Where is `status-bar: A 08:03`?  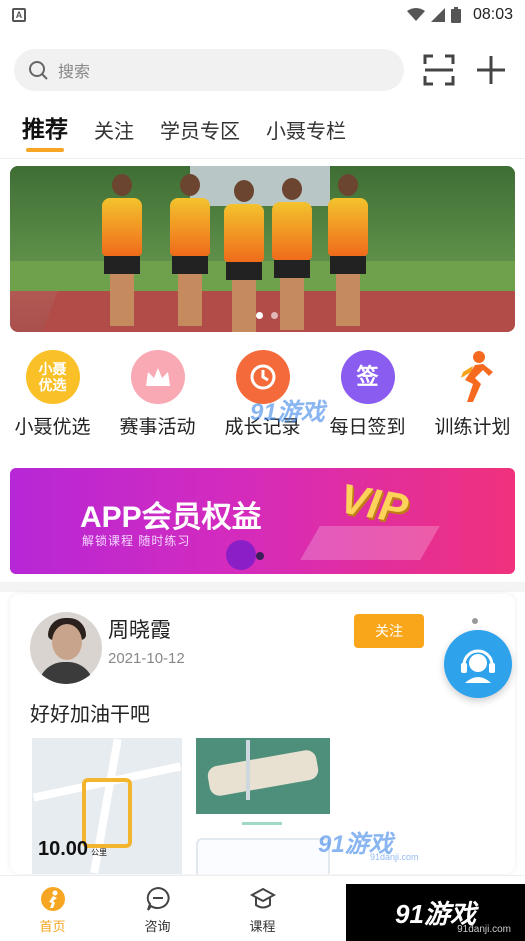
status-bar: A 08:03 is located at coordinates (262, 15).